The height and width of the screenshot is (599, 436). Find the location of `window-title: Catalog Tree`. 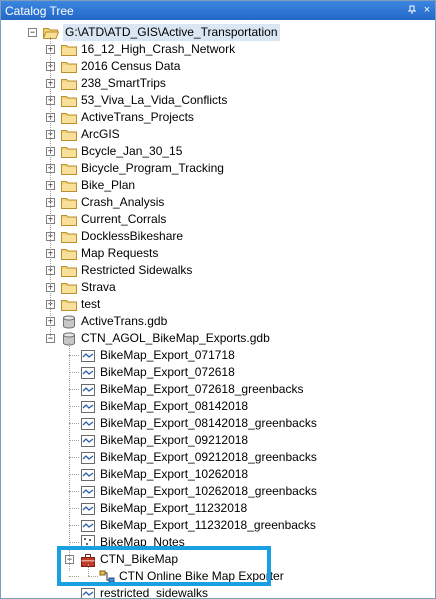

window-title: Catalog Tree is located at coordinates (39, 10).